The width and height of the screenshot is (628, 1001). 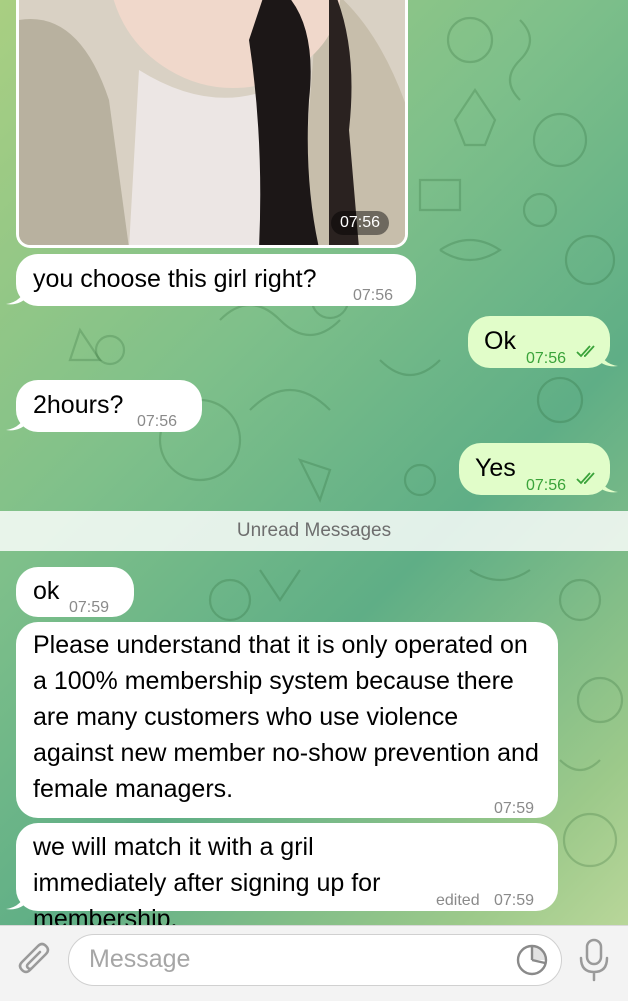 I want to click on message-text: you choose this girl right?, so click(x=175, y=279).